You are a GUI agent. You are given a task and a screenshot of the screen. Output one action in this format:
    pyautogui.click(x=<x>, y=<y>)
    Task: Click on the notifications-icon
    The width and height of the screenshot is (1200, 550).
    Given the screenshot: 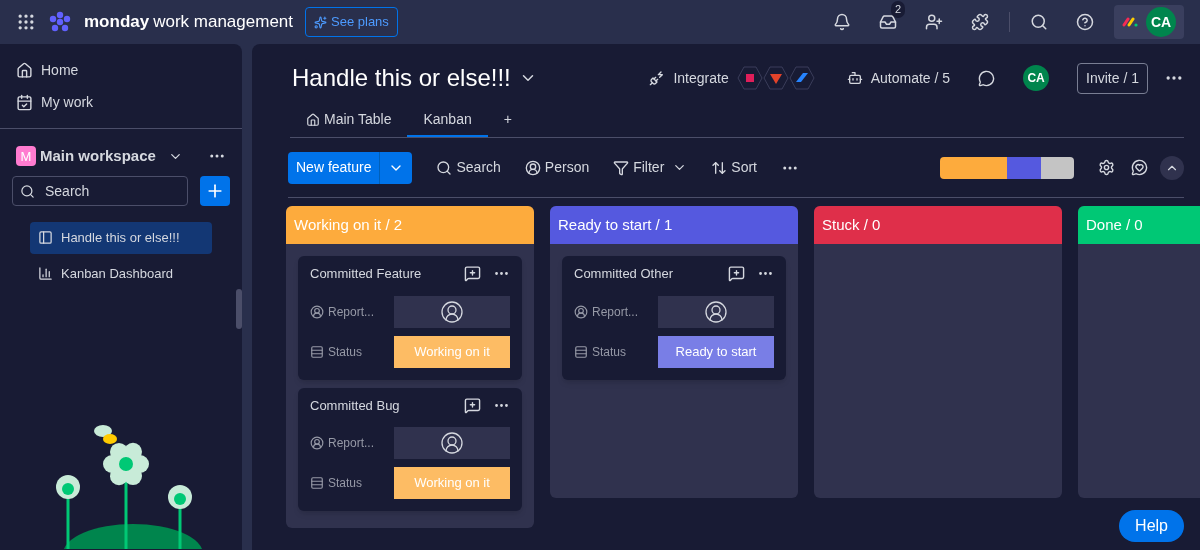 What is the action you would take?
    pyautogui.click(x=842, y=22)
    